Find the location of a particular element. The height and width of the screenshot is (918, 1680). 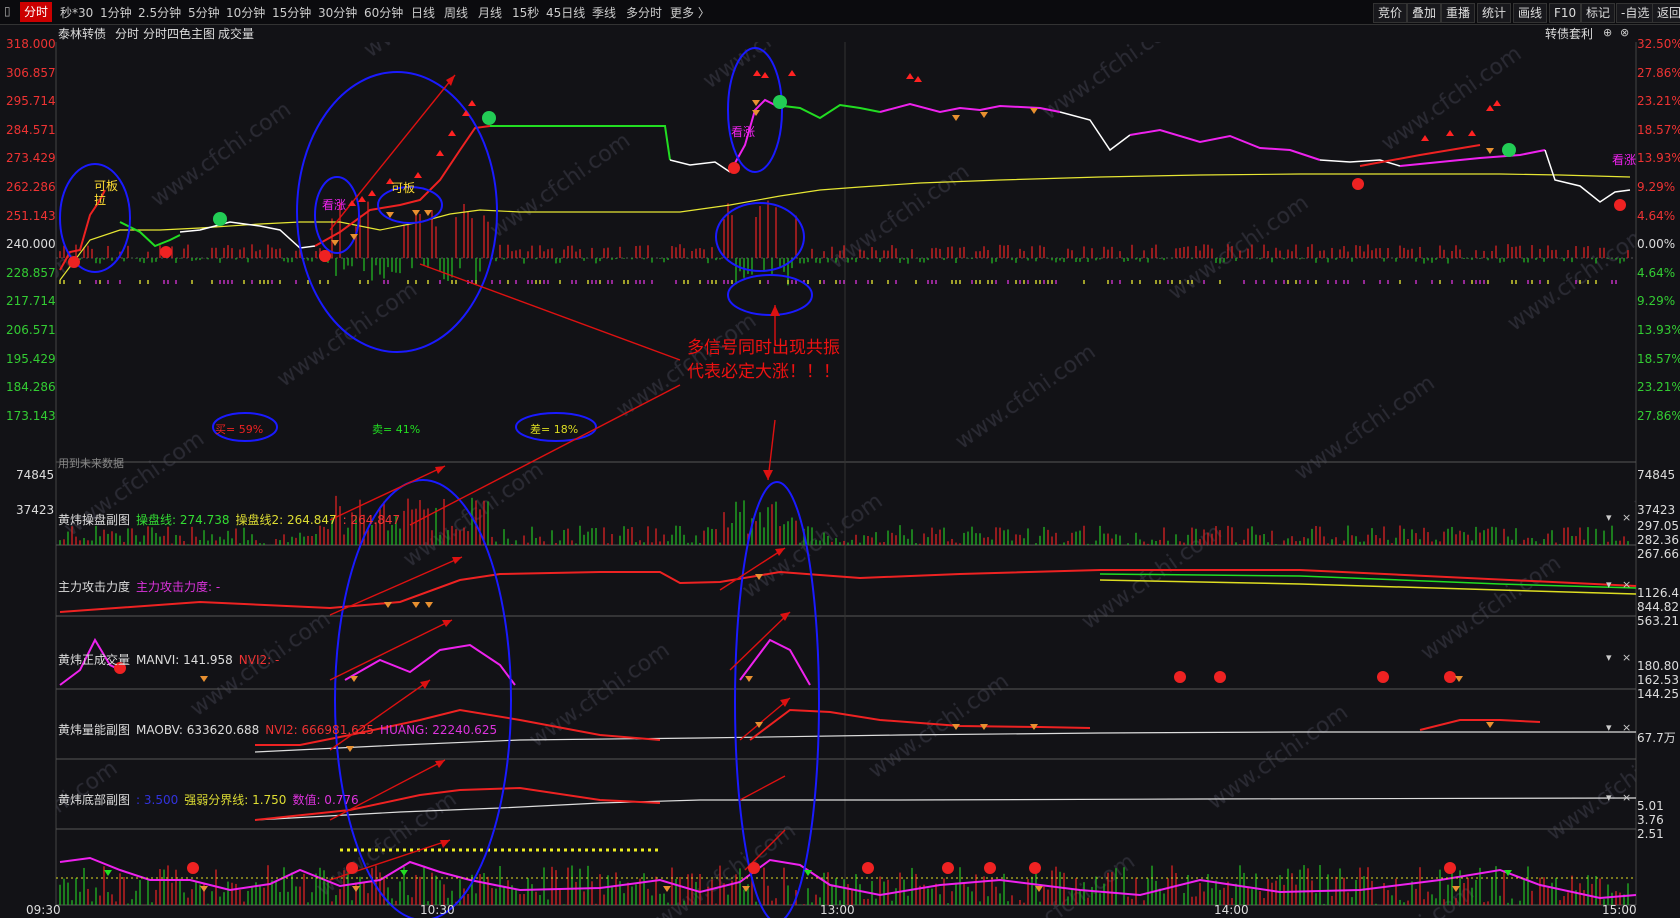

volume-axis-label-right: 74845 is located at coordinates (1656, 475).